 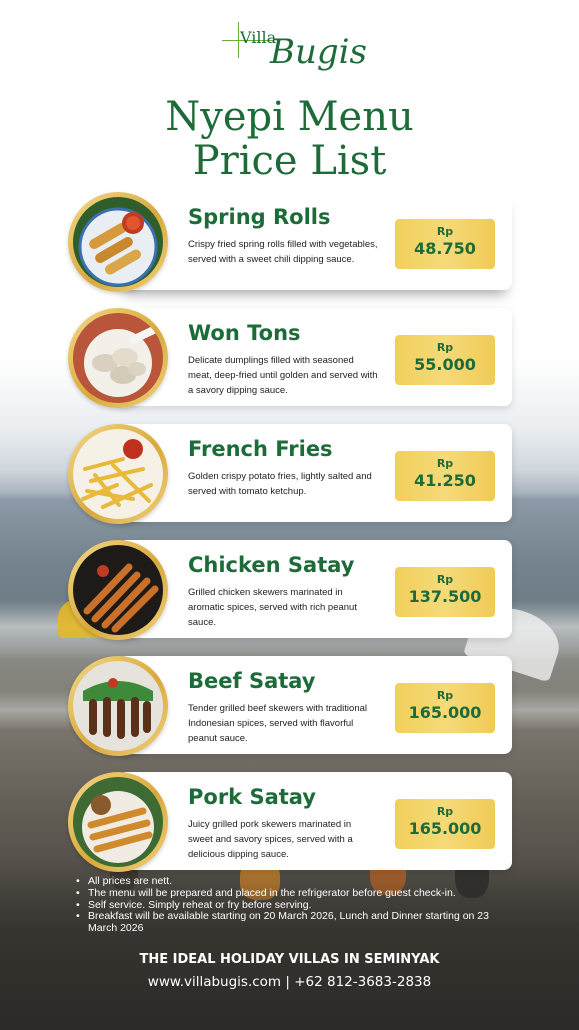 I want to click on beef-satay-image, so click(x=118, y=706).